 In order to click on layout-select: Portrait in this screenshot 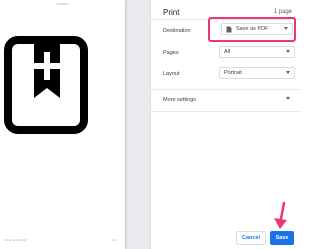, I will do `click(257, 73)`.